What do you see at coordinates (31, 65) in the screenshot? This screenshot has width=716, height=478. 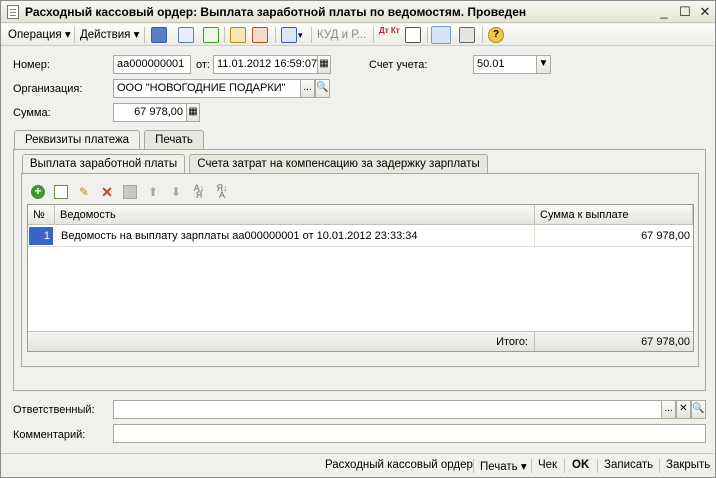 I see `number-label: Номер:` at bounding box center [31, 65].